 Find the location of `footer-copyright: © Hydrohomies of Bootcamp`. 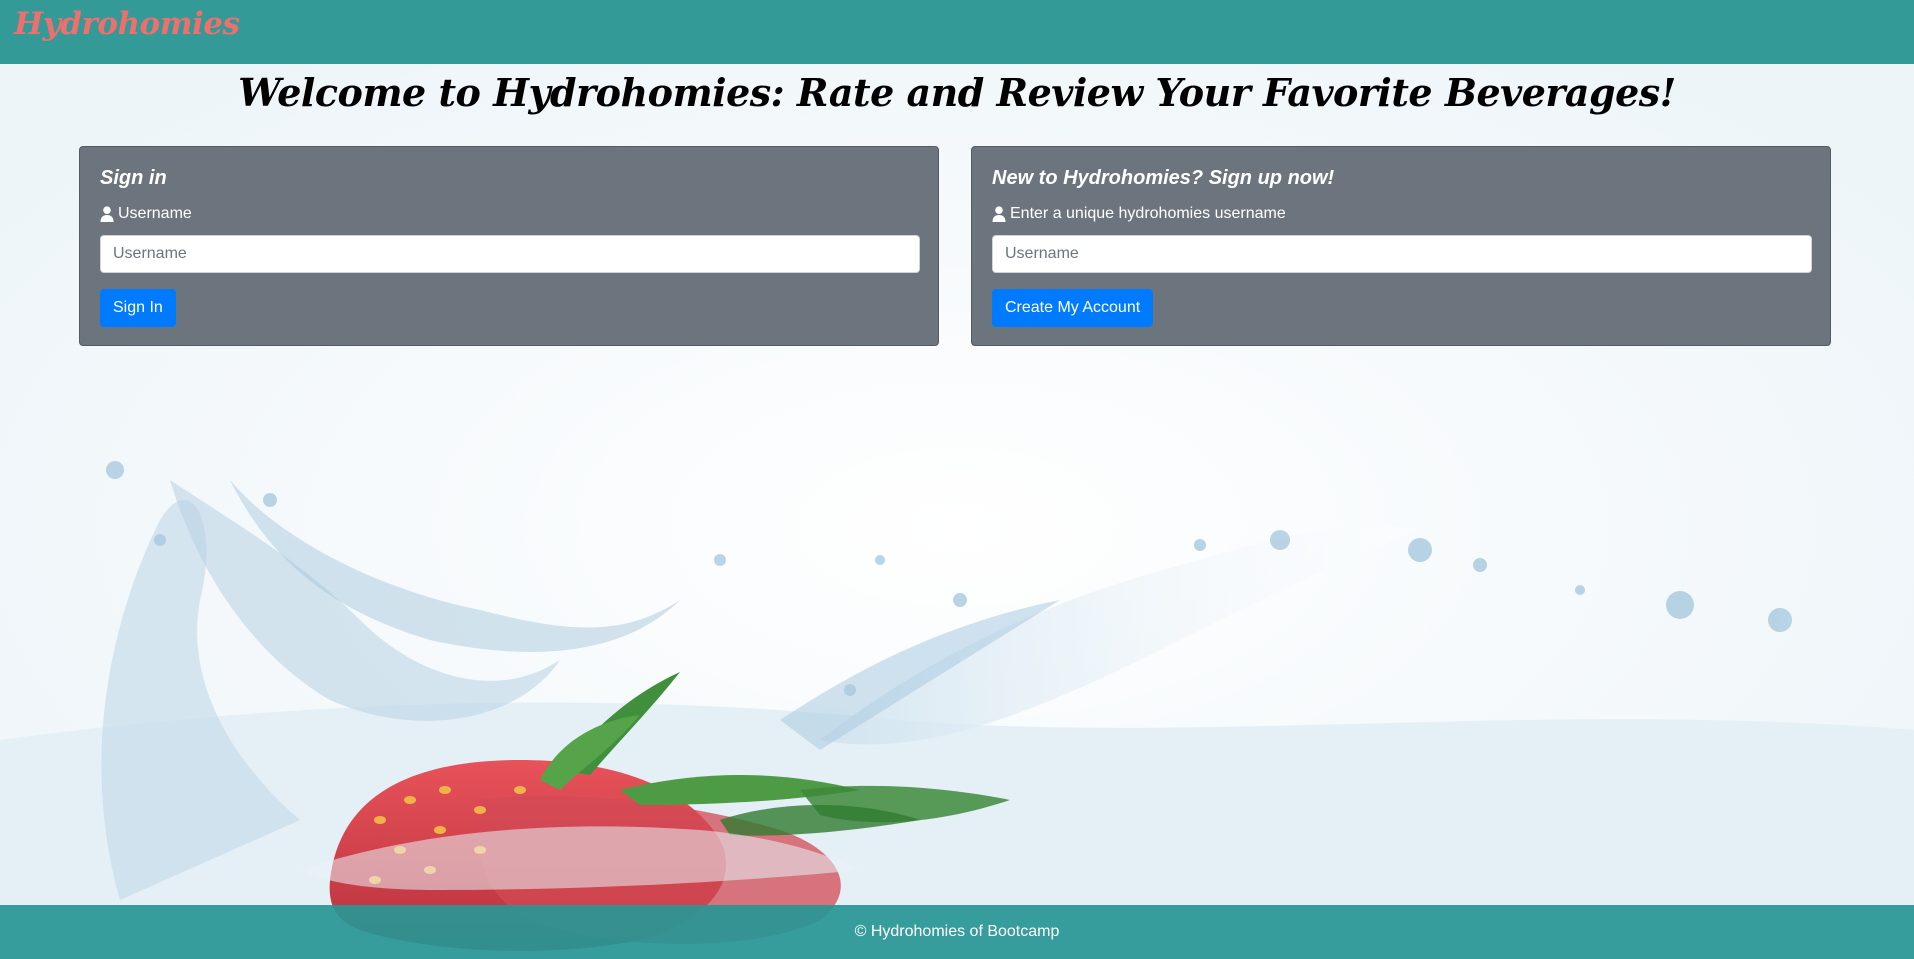

footer-copyright: © Hydrohomies of Bootcamp is located at coordinates (957, 931).